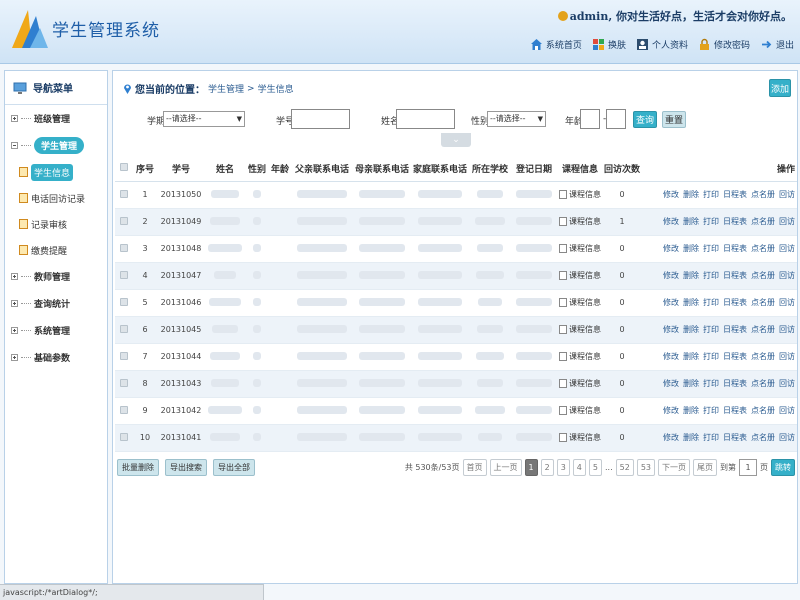  Describe the element at coordinates (456, 249) in the screenshot. I see `table-row: 3 20131048 课程信息 0 修改 删除 打印 日程表 点名册 回访` at that location.